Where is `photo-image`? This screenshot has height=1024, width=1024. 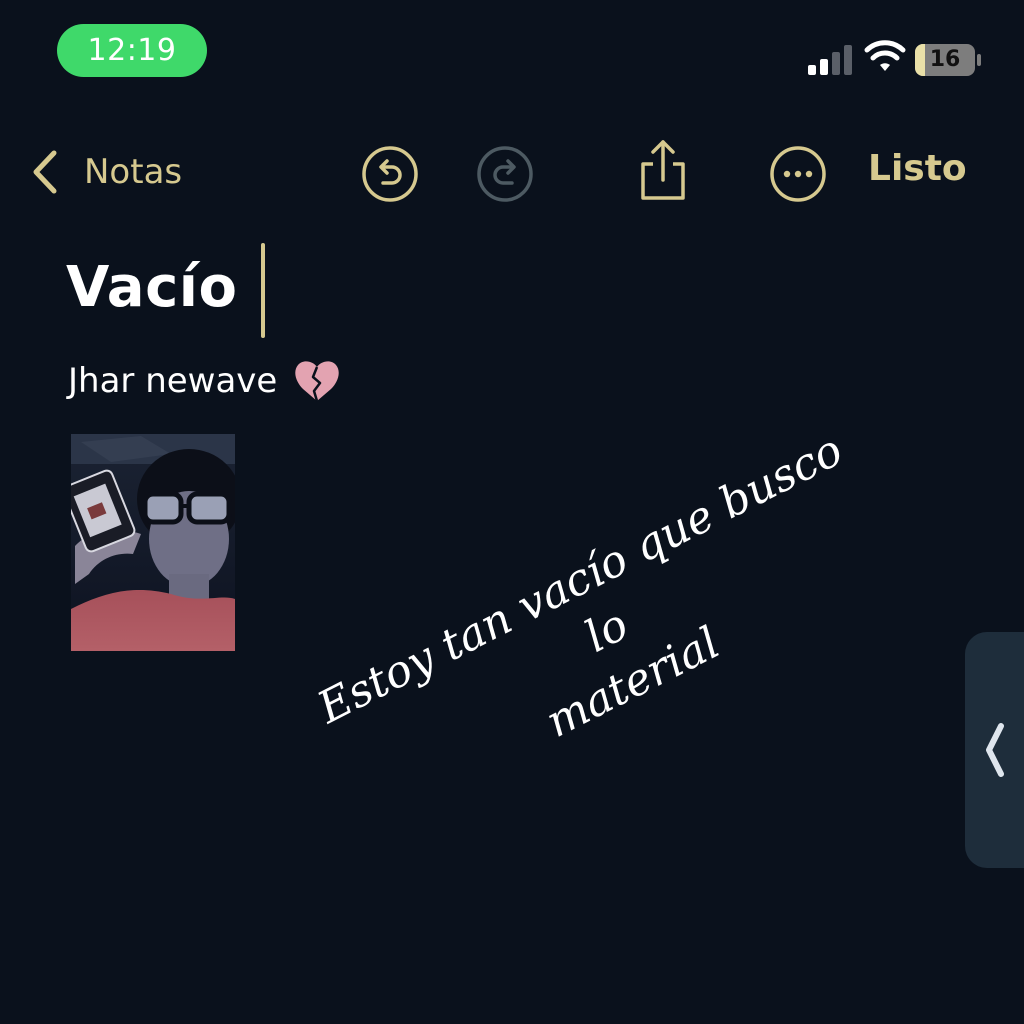
photo-image is located at coordinates (153, 542).